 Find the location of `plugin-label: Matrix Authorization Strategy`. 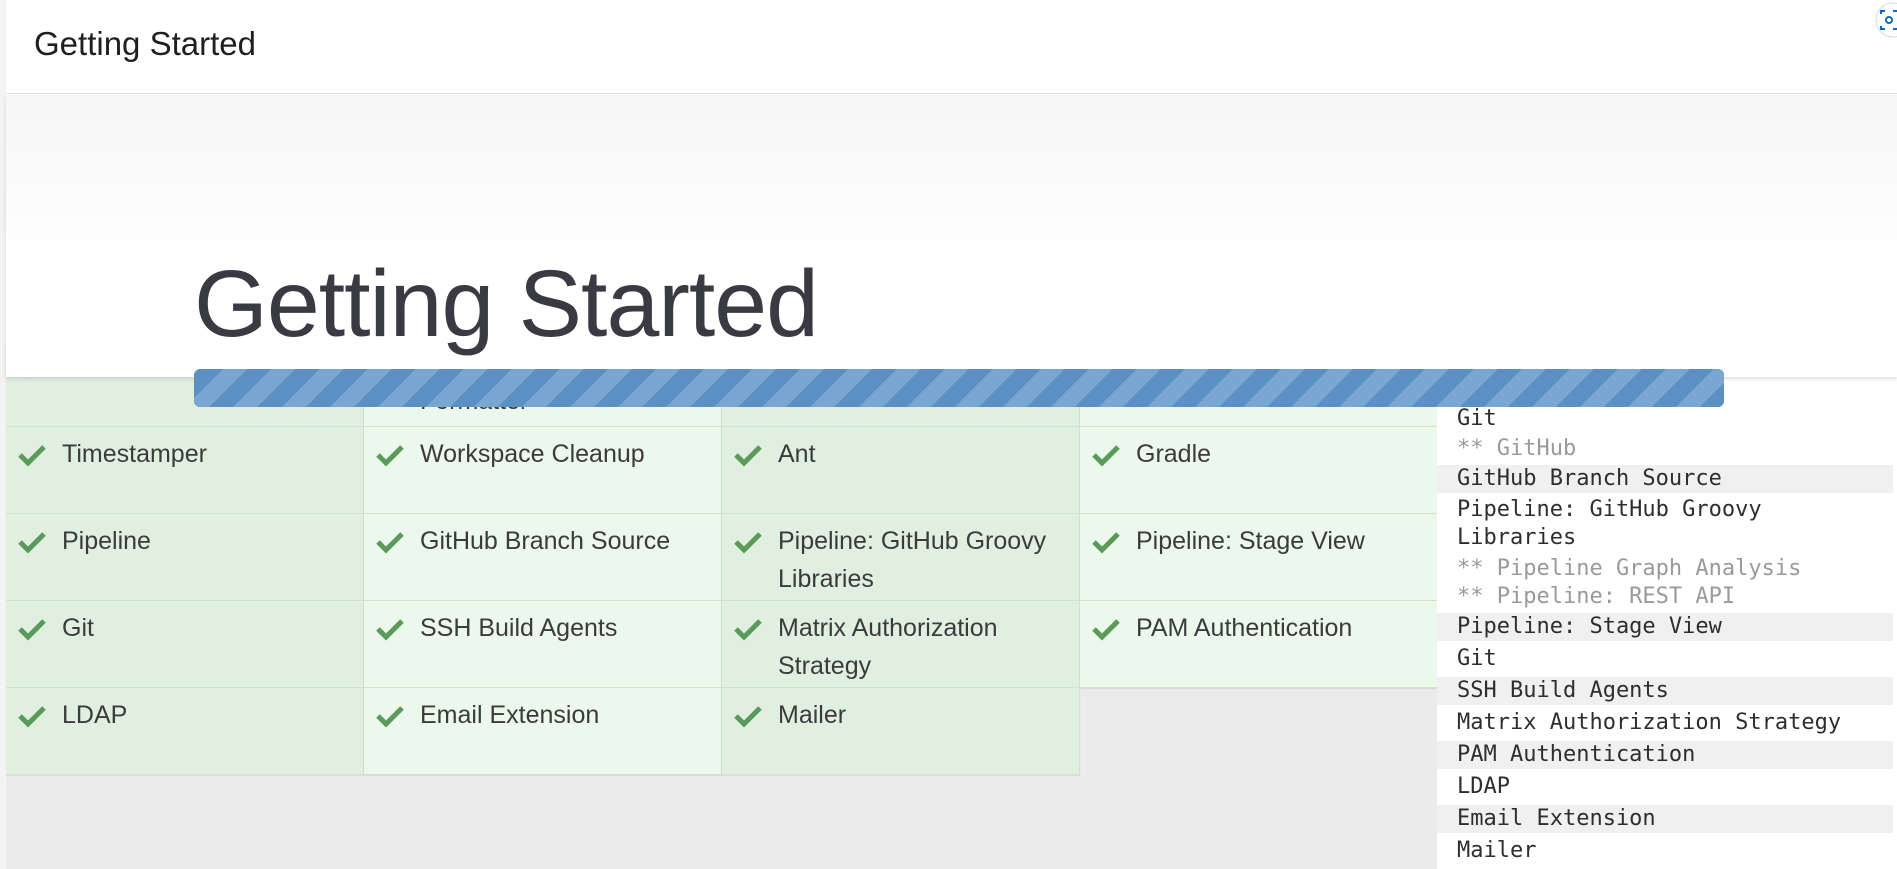

plugin-label: Matrix Authorization Strategy is located at coordinates (888, 647).